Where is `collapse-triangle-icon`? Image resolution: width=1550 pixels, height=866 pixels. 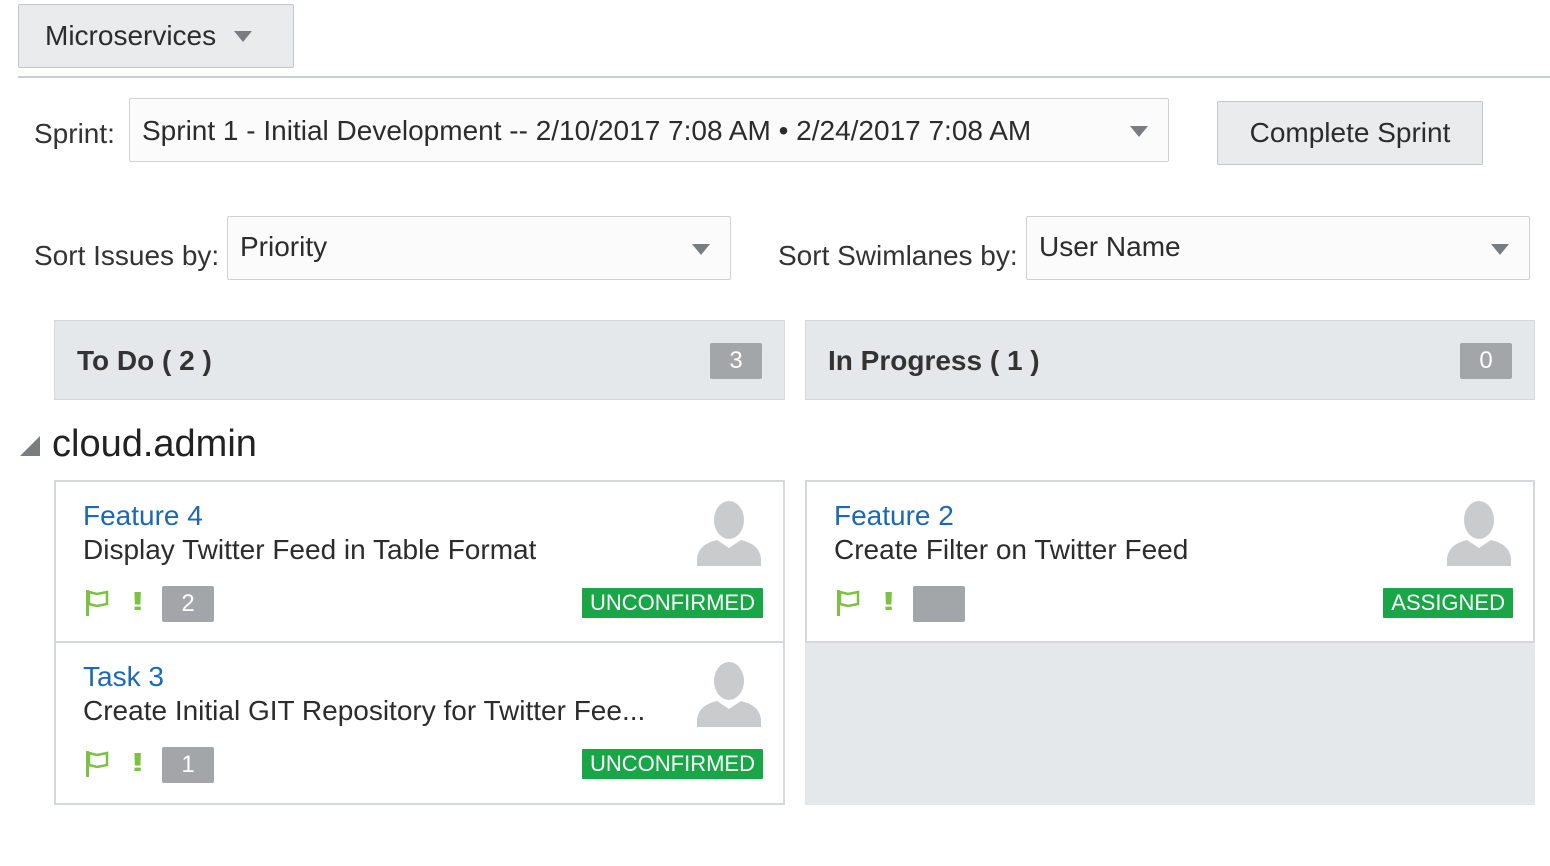
collapse-triangle-icon is located at coordinates (30, 446).